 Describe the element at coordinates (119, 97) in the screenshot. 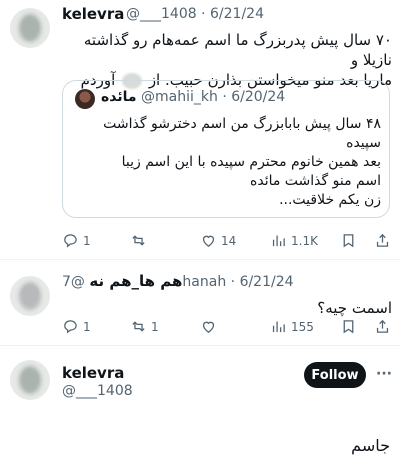

I see `quote-author-name: مائده` at that location.